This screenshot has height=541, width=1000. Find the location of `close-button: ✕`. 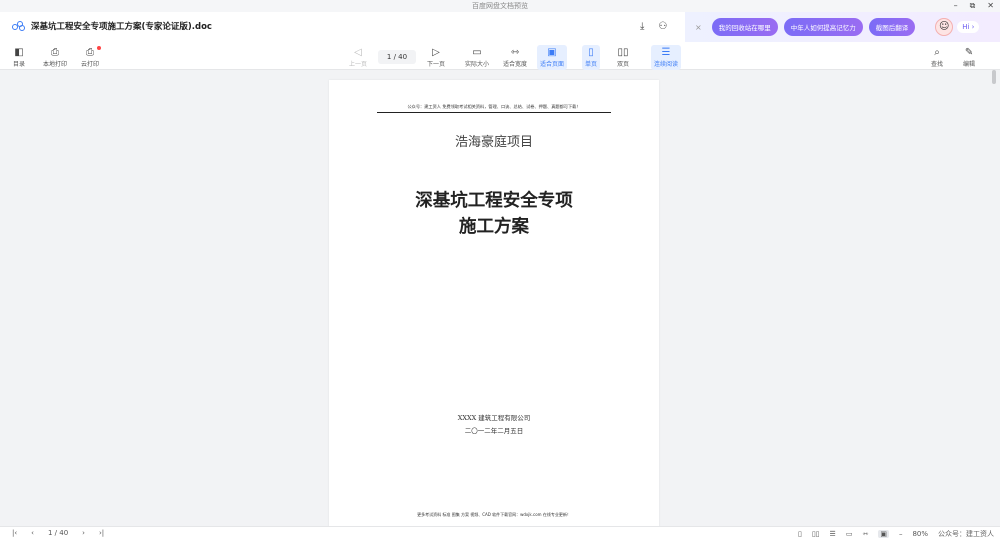

close-button: ✕ is located at coordinates (990, 6).